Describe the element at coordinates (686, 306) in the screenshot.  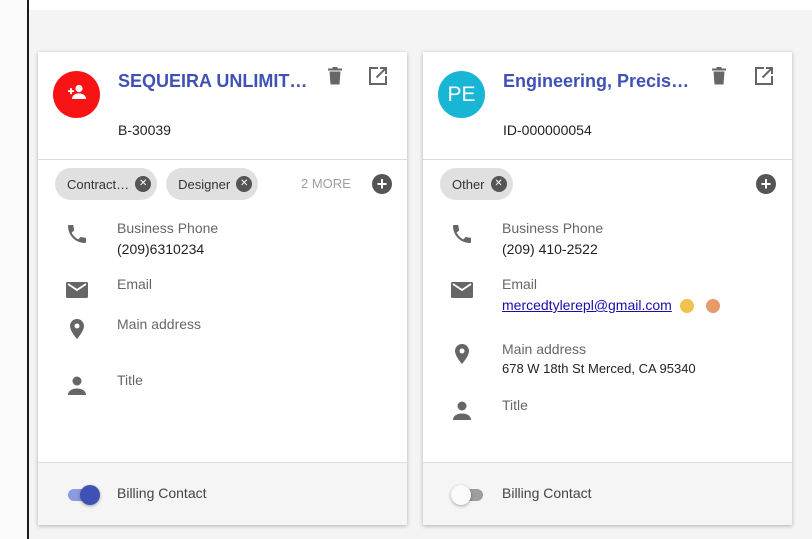
I see `contact-badge-icon` at that location.